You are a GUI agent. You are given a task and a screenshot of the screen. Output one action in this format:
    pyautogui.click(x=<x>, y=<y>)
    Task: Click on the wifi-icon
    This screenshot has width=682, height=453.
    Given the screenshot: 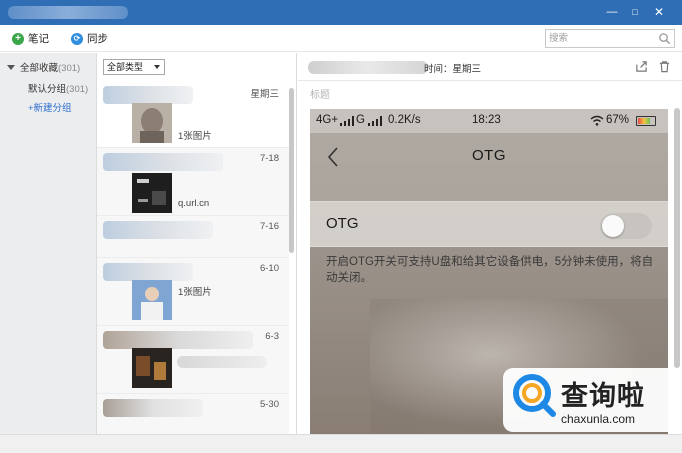 What is the action you would take?
    pyautogui.click(x=597, y=120)
    